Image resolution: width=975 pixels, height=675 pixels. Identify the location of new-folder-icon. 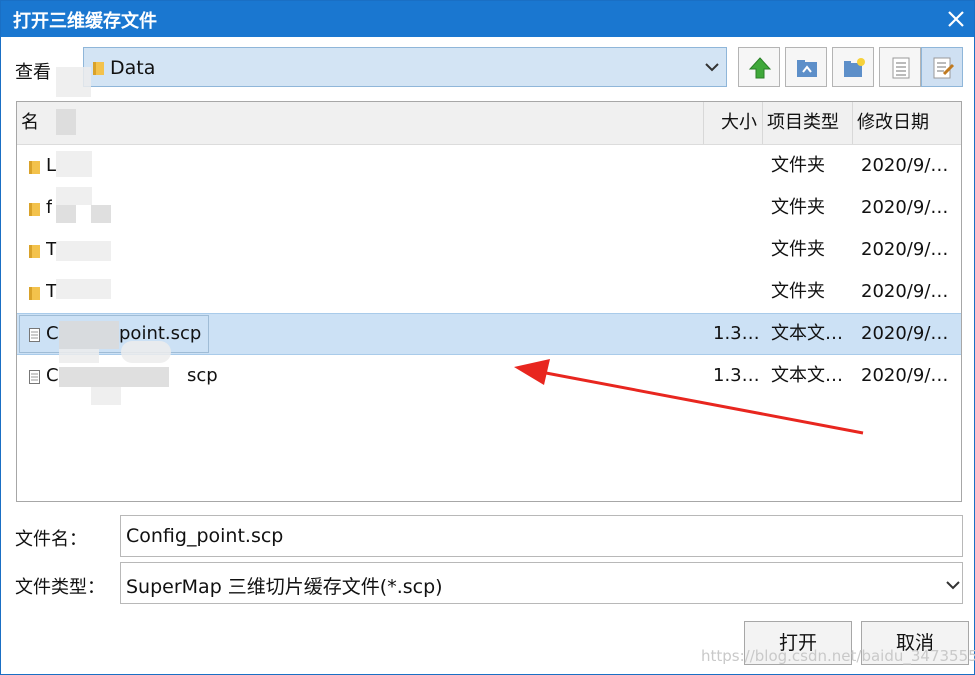
(854, 67).